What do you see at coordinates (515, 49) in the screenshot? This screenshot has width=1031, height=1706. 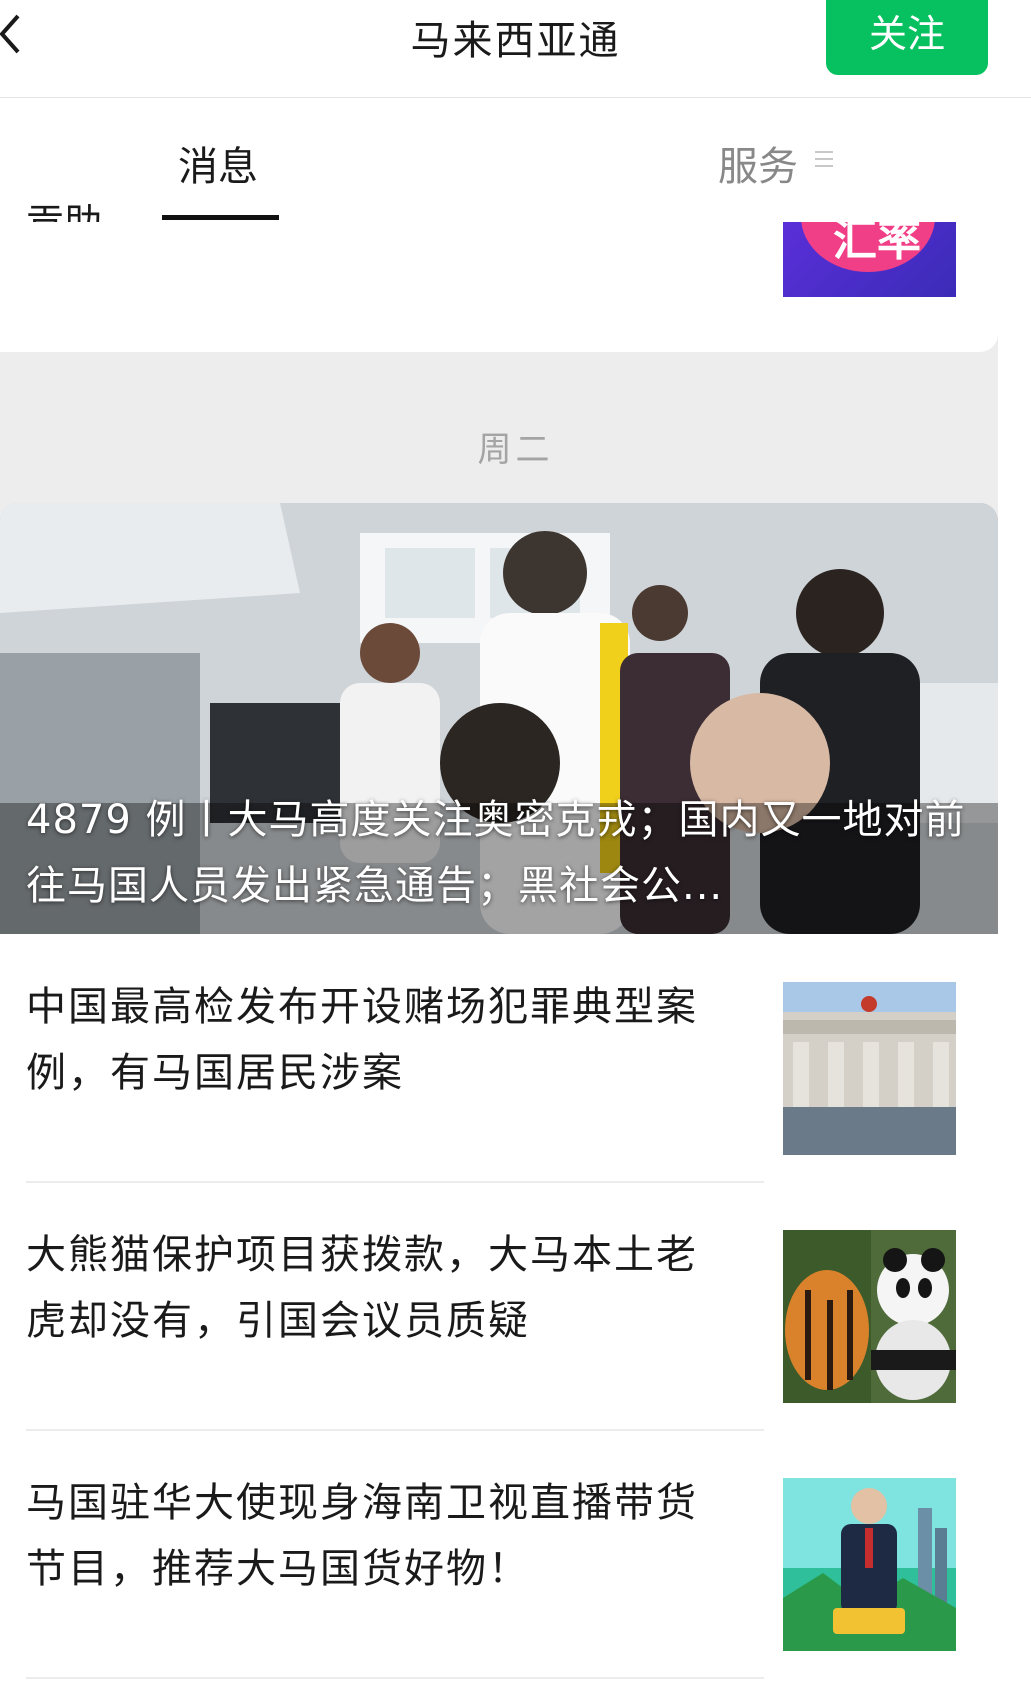 I see `top-bar: 马来西亚通 关注` at bounding box center [515, 49].